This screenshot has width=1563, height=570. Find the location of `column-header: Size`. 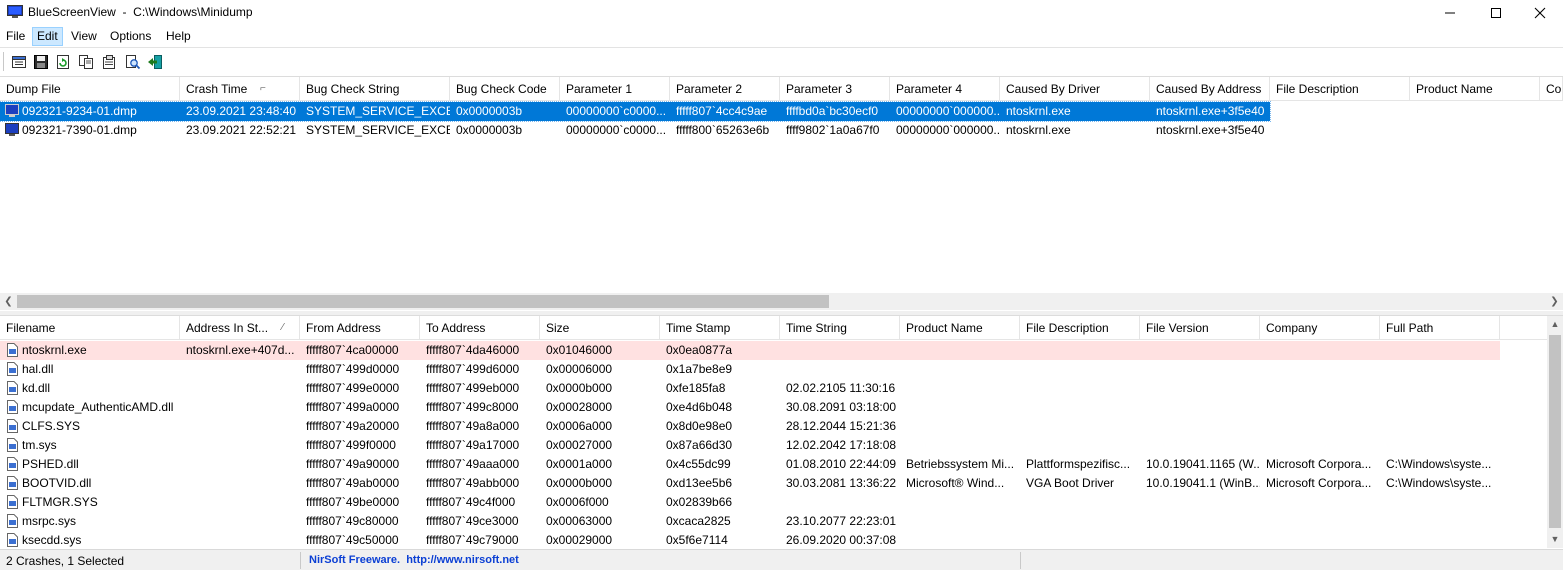

column-header: Size is located at coordinates (600, 328).